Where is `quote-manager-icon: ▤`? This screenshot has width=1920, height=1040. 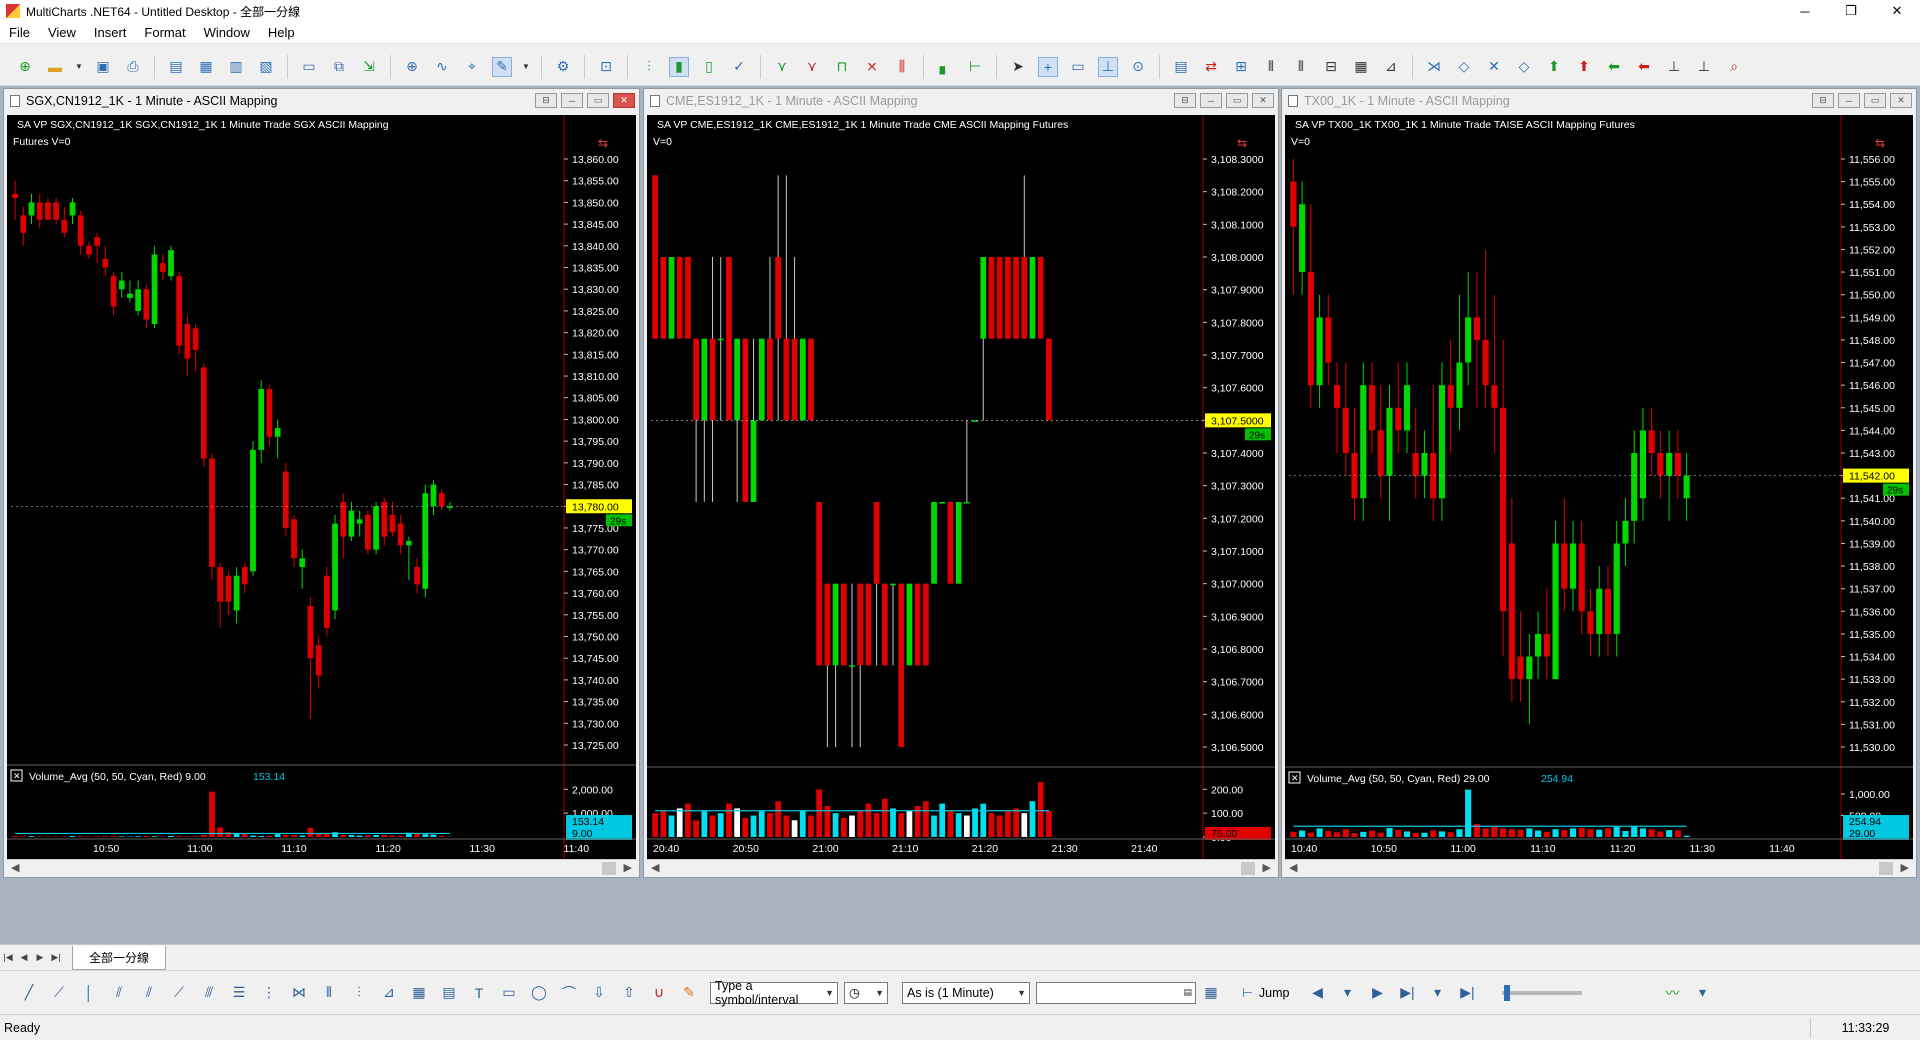
quote-manager-icon: ▤ is located at coordinates (1181, 67).